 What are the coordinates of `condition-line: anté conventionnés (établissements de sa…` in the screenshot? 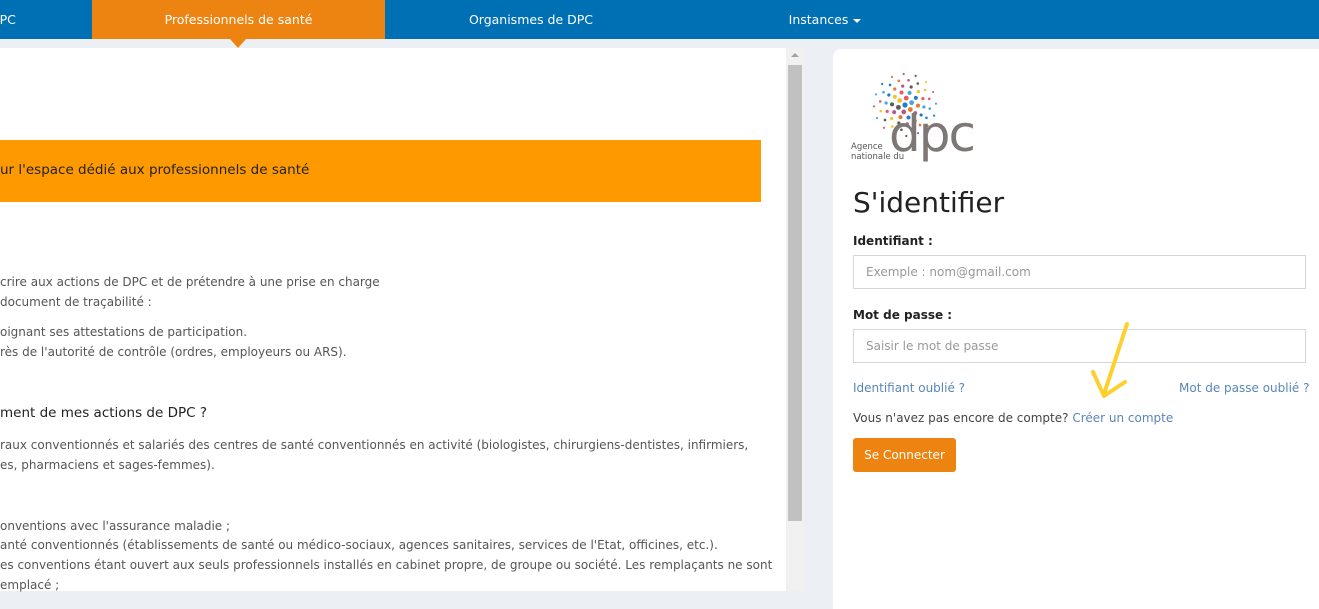 It's located at (359, 545).